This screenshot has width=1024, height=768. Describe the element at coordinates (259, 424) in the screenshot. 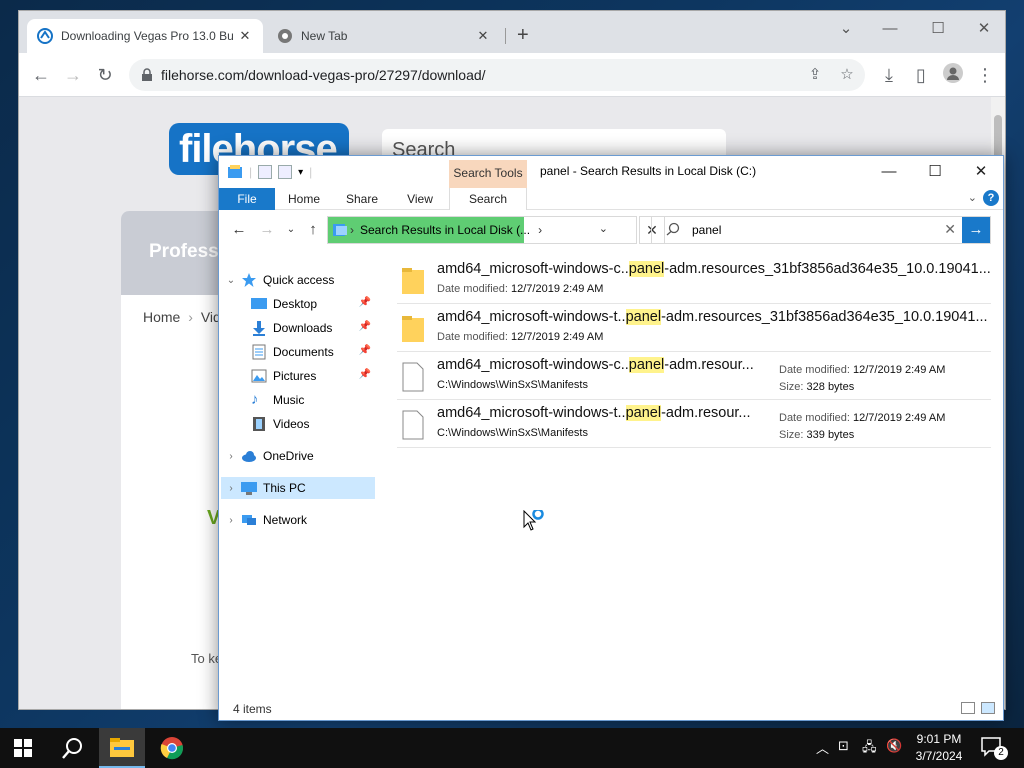

I see `videos-film-icon` at that location.